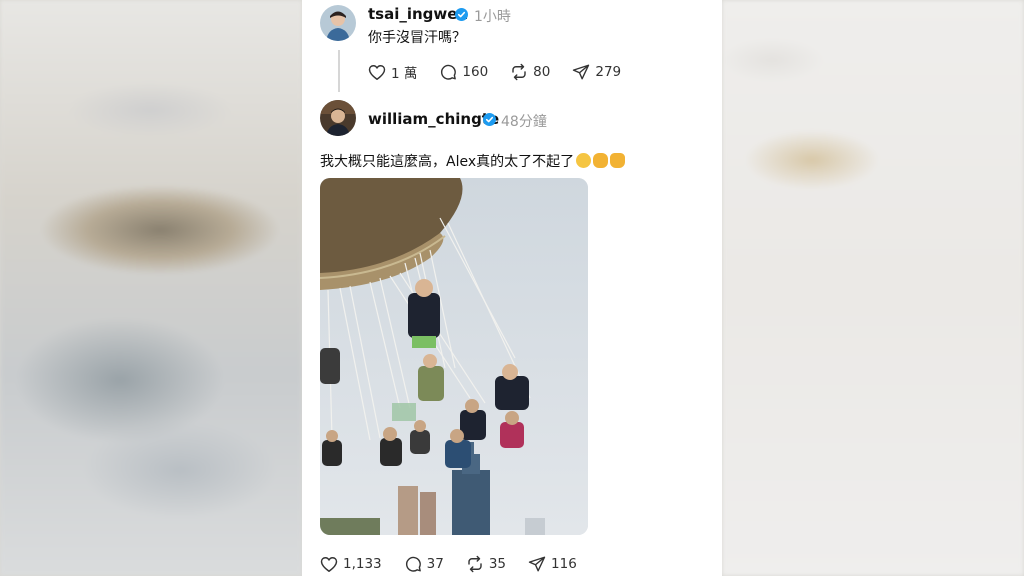 The image size is (1024, 576). What do you see at coordinates (417, 38) in the screenshot?
I see `post1-text: 你手沒冒汗嗎？` at bounding box center [417, 38].